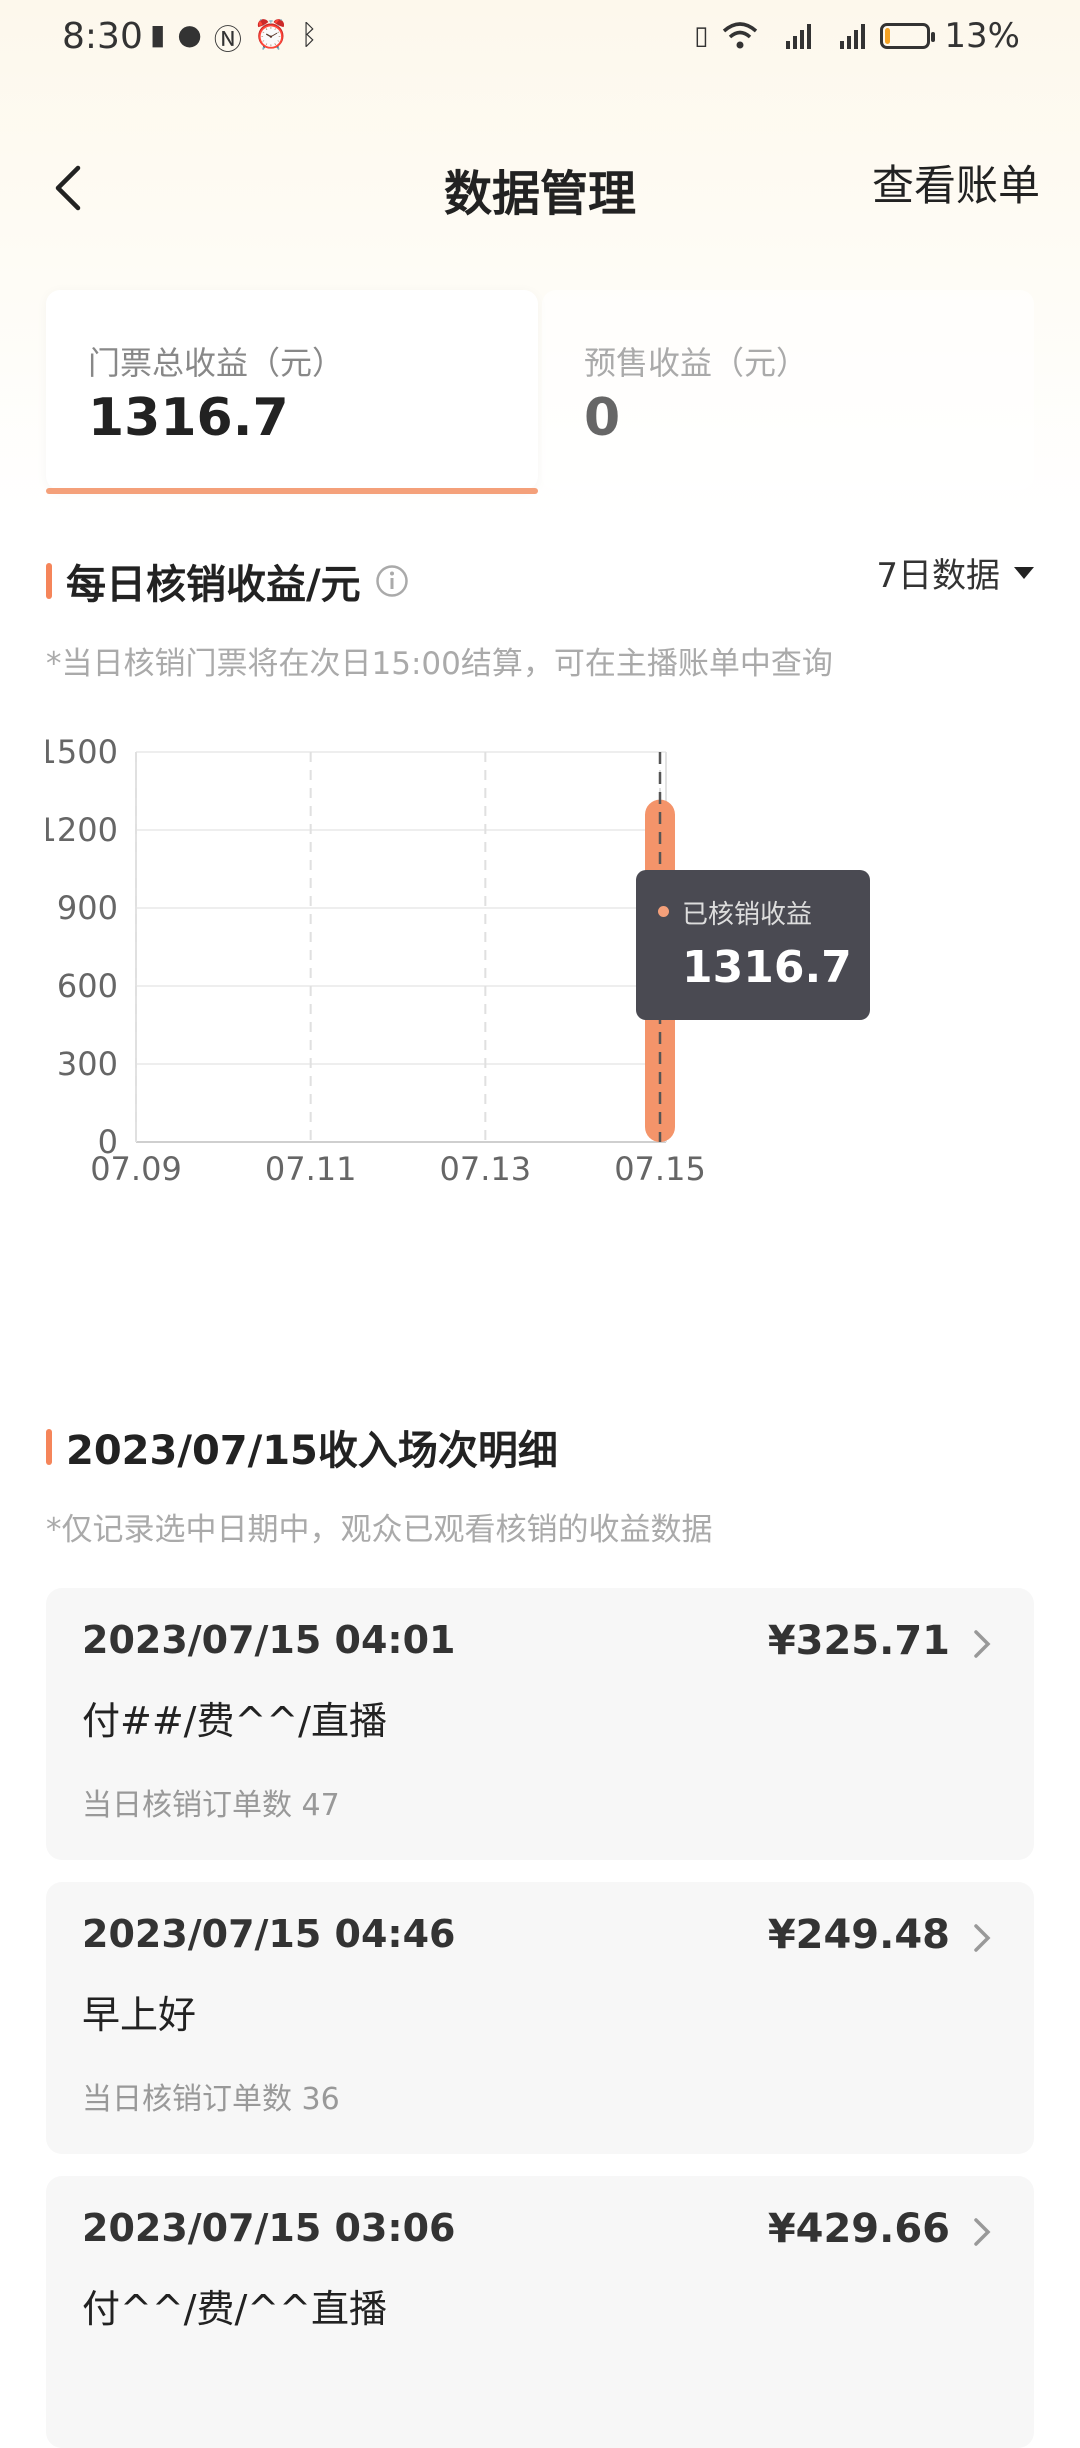  What do you see at coordinates (540, 2018) in the screenshot?
I see `list-item: 2023/07/15 04:46 ¥249.48 早上好 当日核销订单数 36` at bounding box center [540, 2018].